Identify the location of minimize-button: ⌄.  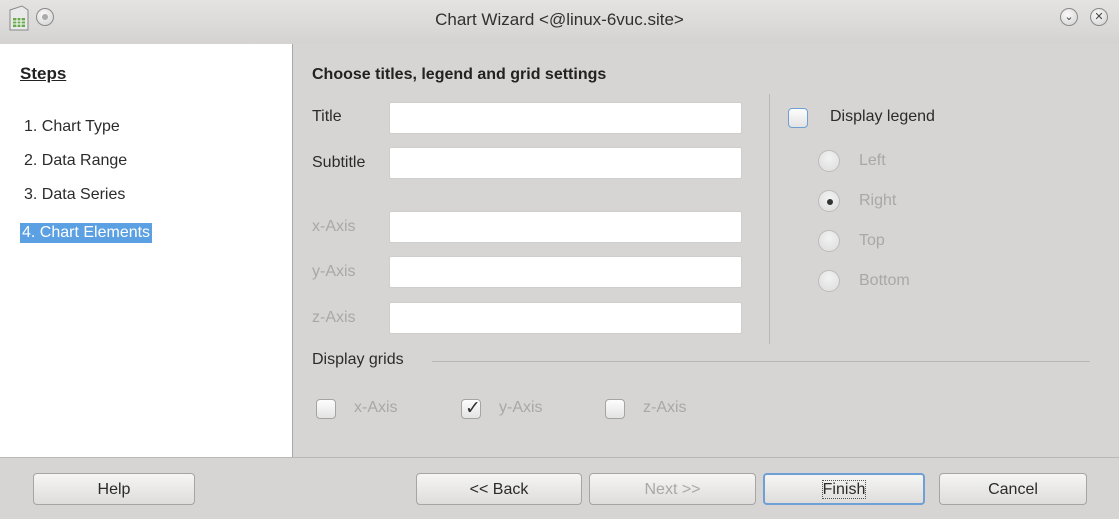
(1069, 17).